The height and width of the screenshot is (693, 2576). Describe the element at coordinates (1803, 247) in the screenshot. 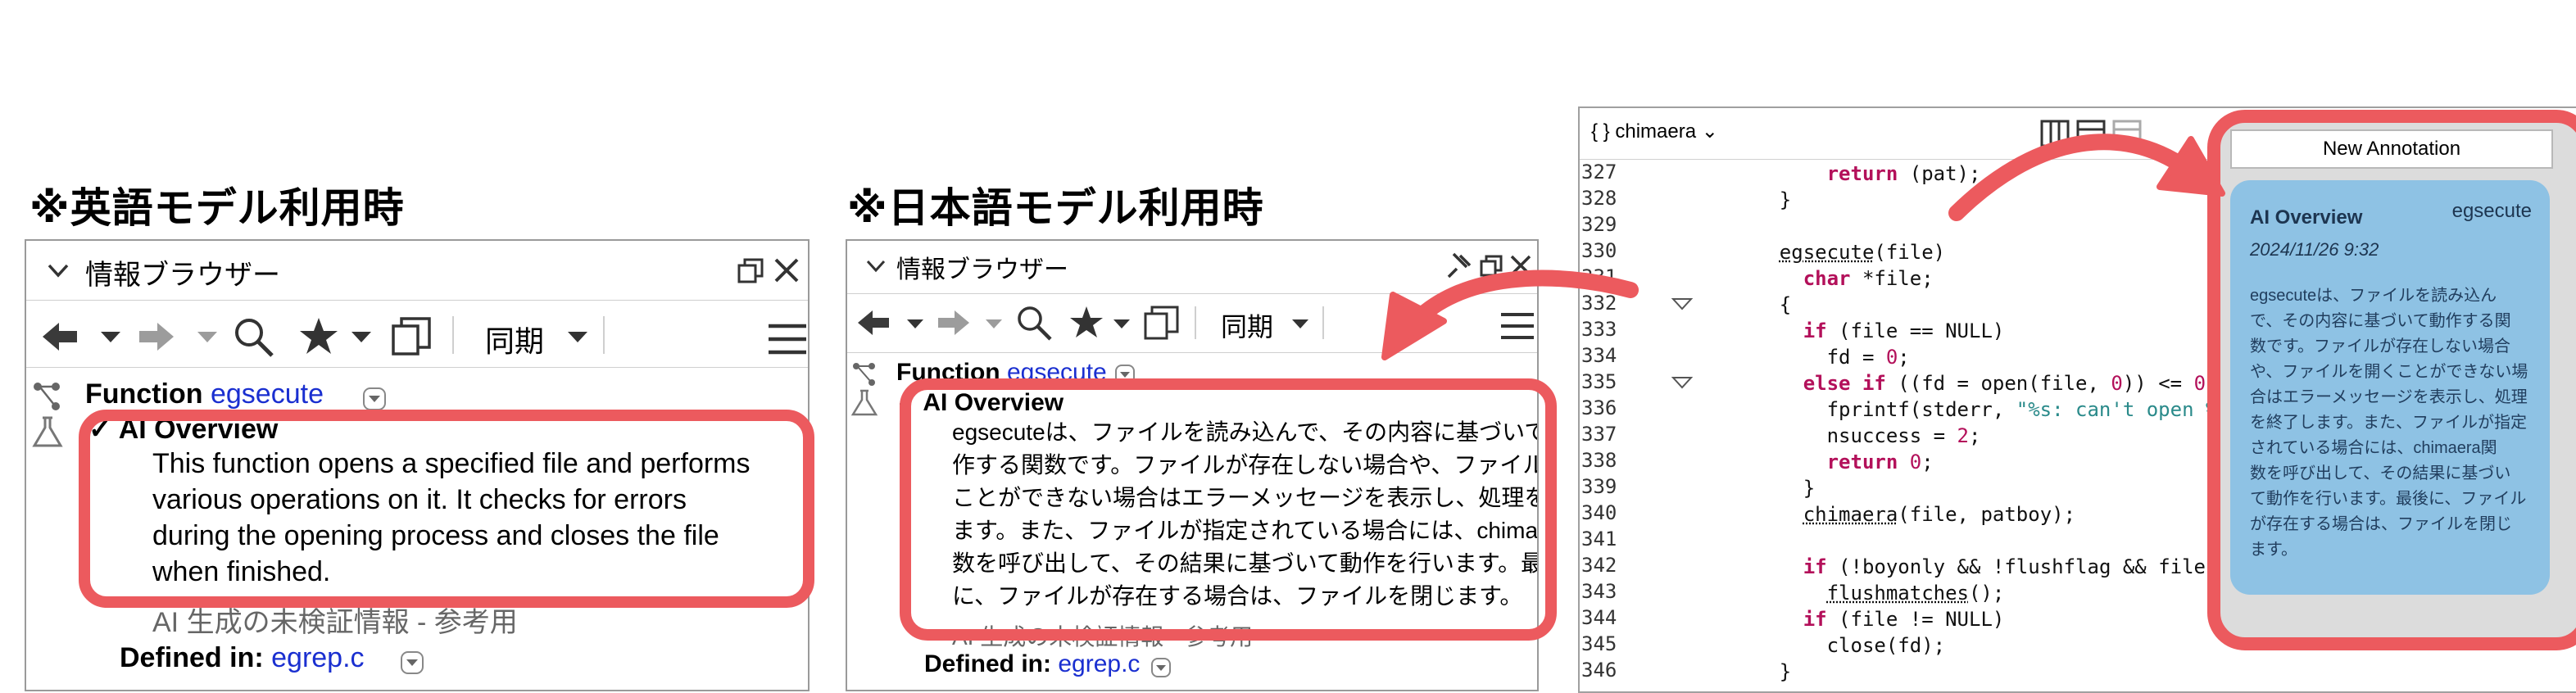

I see `annotation-arrows` at that location.